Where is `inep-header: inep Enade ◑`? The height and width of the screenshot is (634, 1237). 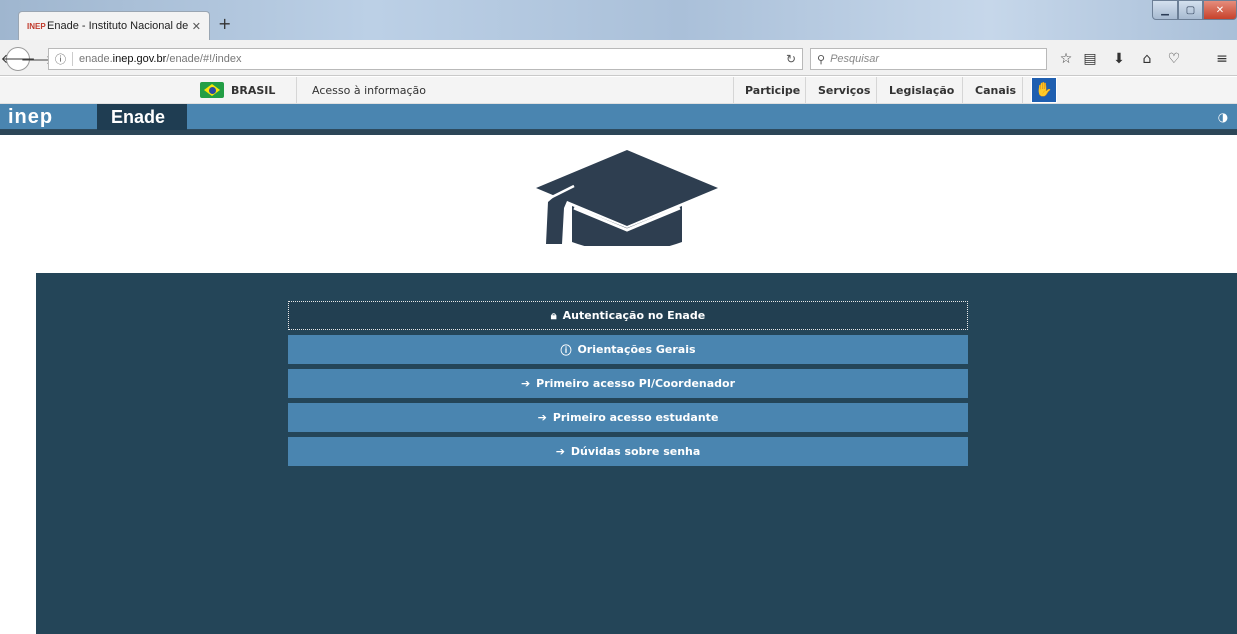
inep-header: inep Enade ◑ is located at coordinates (618, 119).